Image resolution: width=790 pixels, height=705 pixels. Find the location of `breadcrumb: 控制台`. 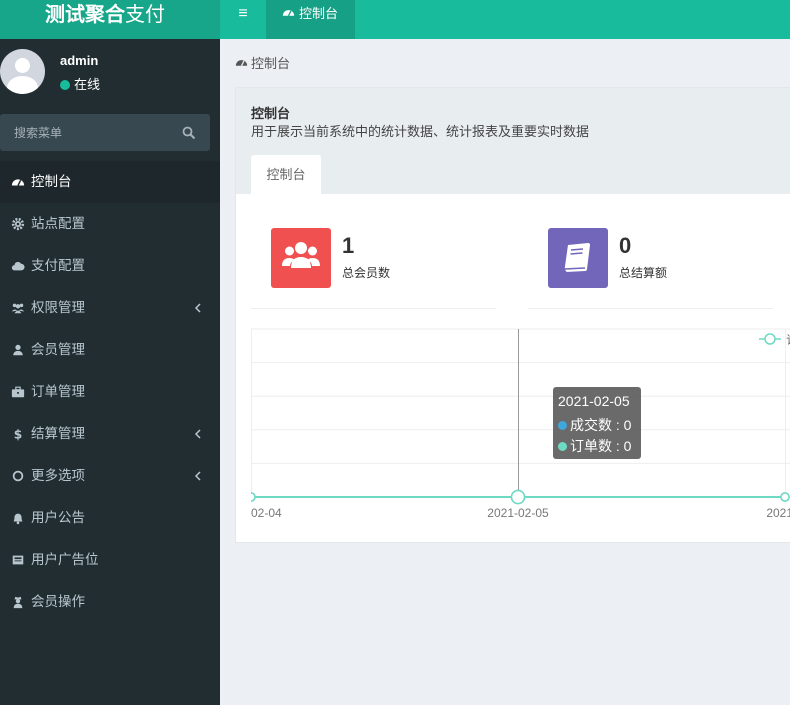

breadcrumb: 控制台 is located at coordinates (262, 62).